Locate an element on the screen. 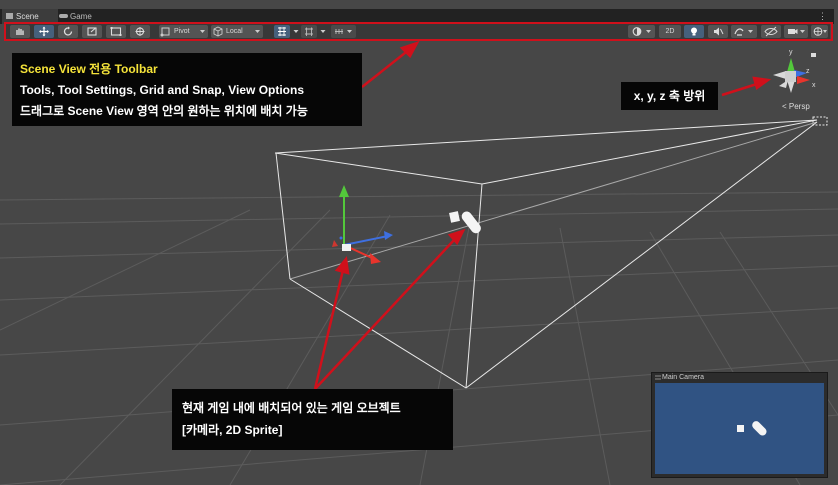 Image resolution: width=838 pixels, height=485 pixels. axes-callout: x, y, z 축 방위 is located at coordinates (669, 96).